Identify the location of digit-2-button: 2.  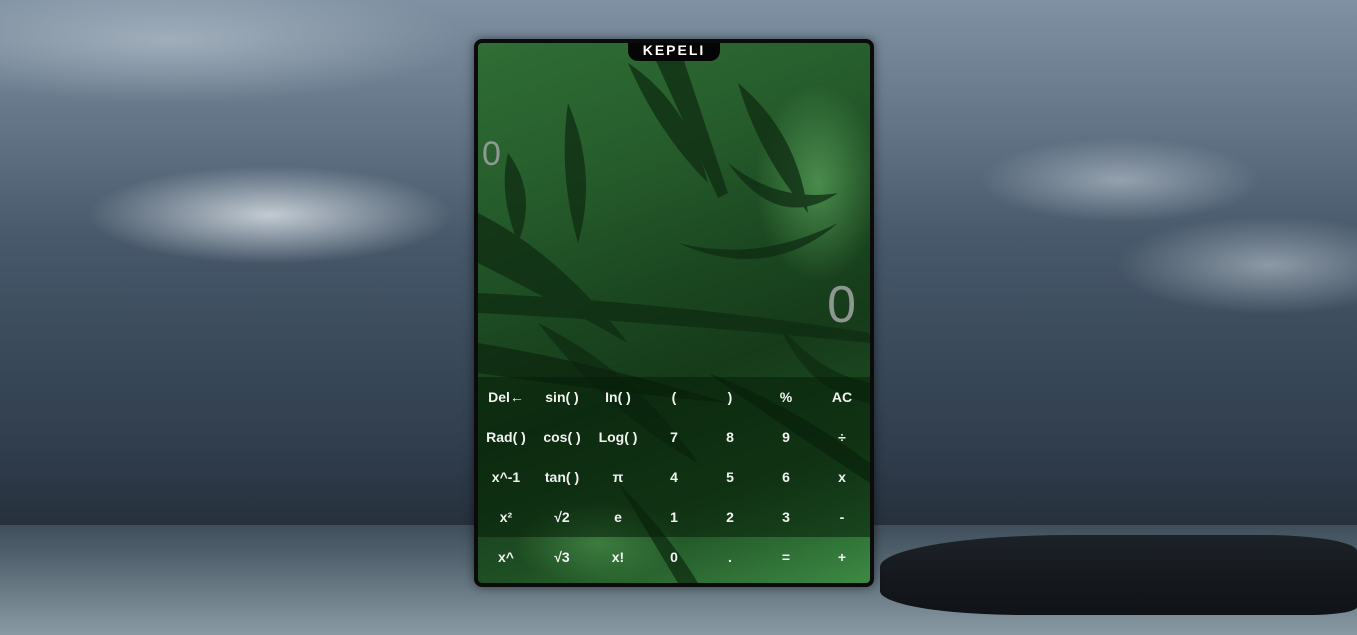
(730, 517).